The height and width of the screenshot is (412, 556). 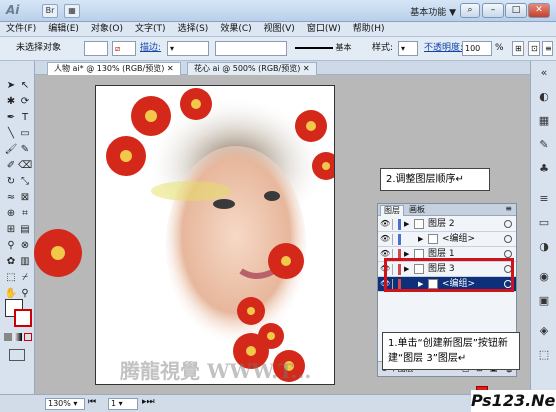 What do you see at coordinates (452, 13) in the screenshot?
I see `chevron-down-icon: ▼` at bounding box center [452, 13].